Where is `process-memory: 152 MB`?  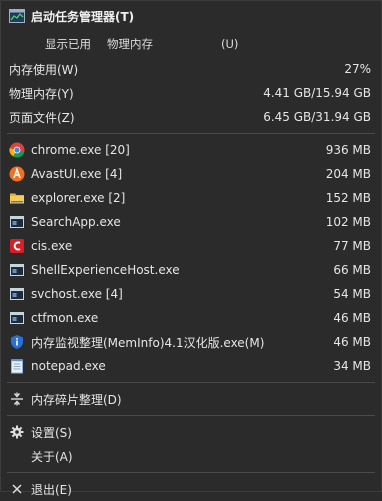
process-memory: 152 MB is located at coordinates (348, 198).